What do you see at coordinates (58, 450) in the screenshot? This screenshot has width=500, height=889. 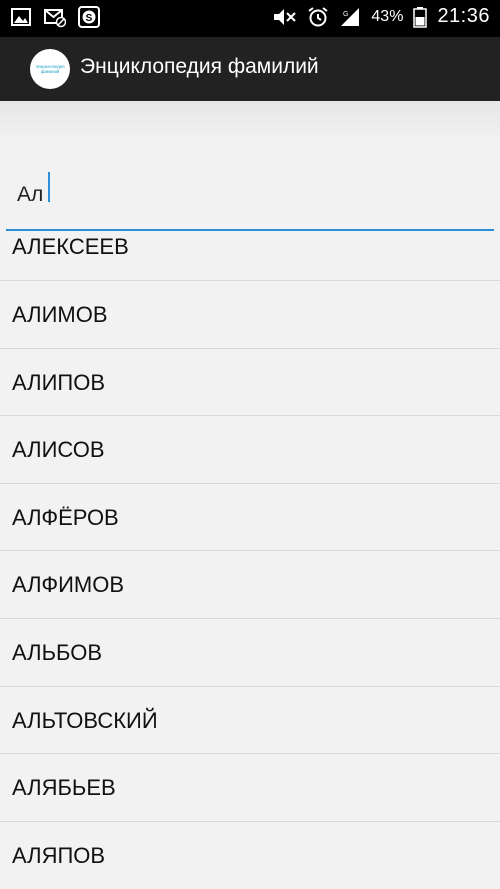 I see `list-item-label: АЛИСОВ` at bounding box center [58, 450].